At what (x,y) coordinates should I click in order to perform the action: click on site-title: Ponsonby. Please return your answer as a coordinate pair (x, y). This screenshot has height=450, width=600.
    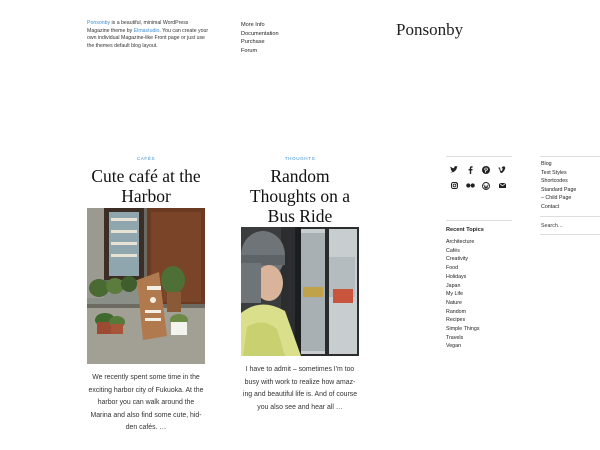
    Looking at the image, I should click on (429, 30).